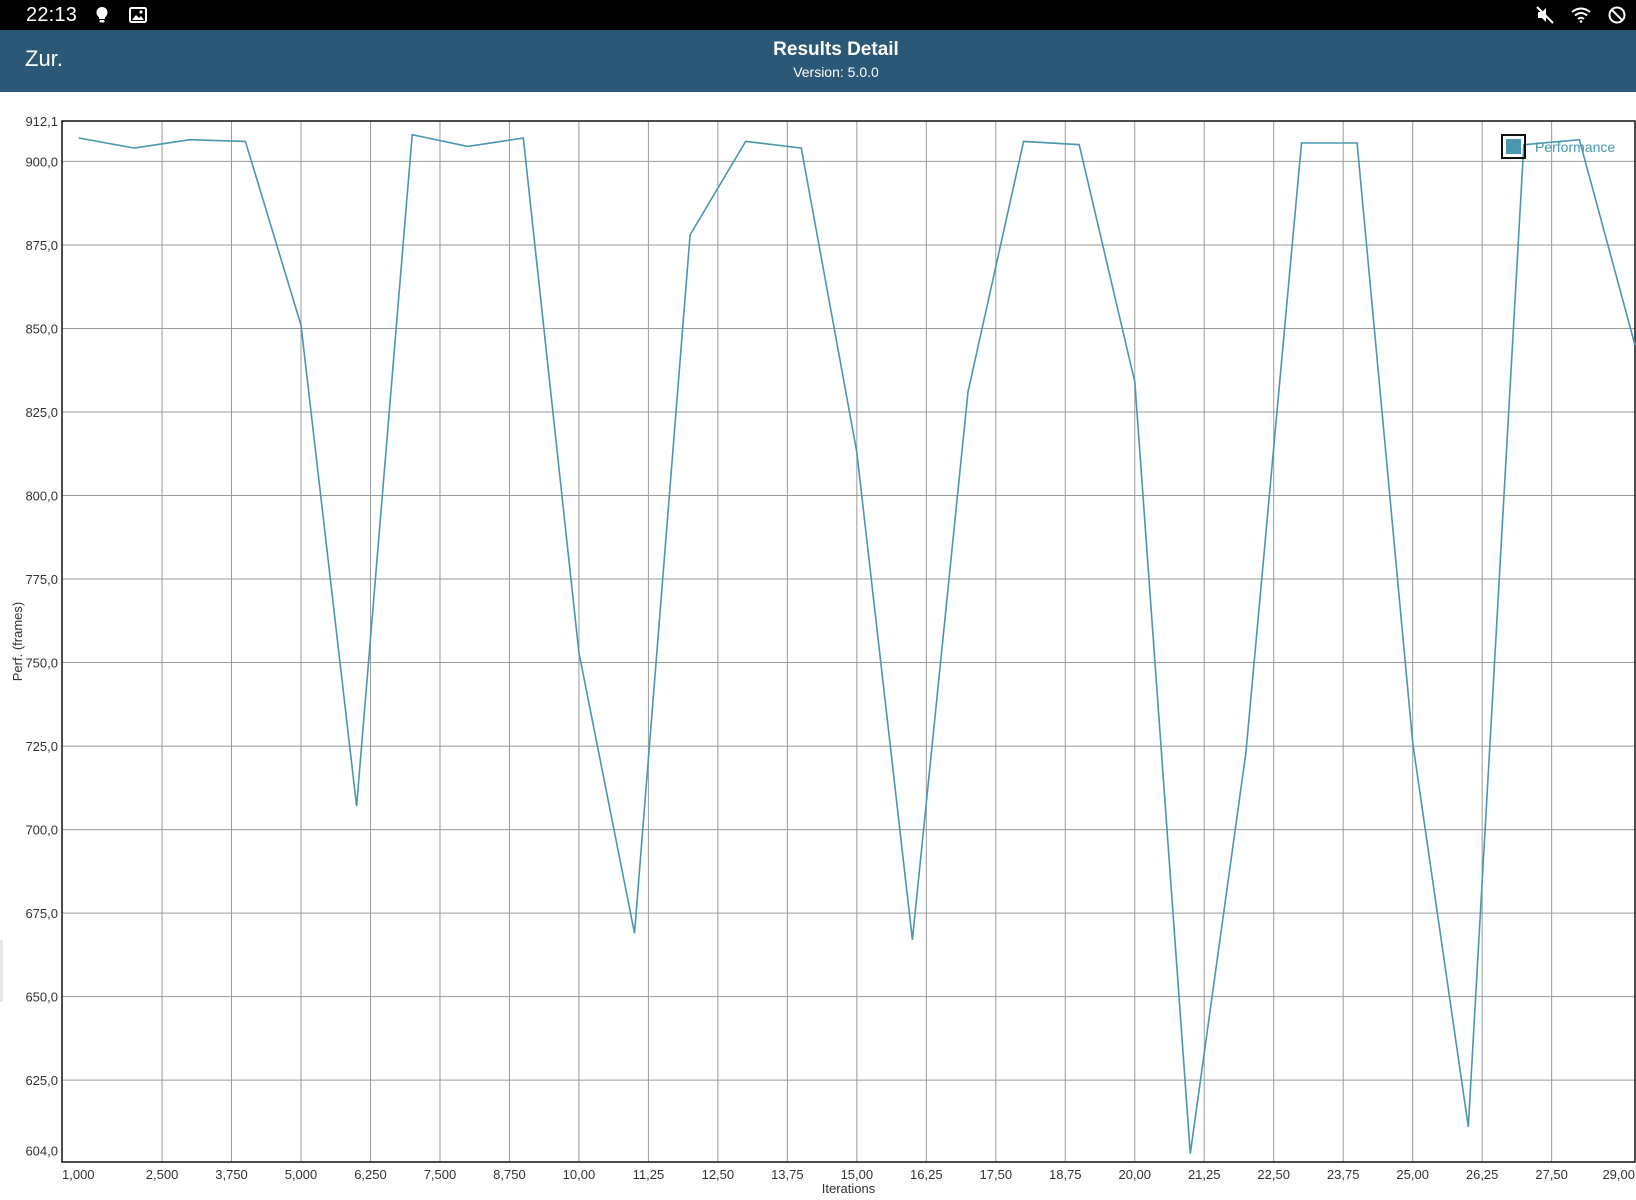  What do you see at coordinates (41, 579) in the screenshot?
I see `y-tick-label: 775,0` at bounding box center [41, 579].